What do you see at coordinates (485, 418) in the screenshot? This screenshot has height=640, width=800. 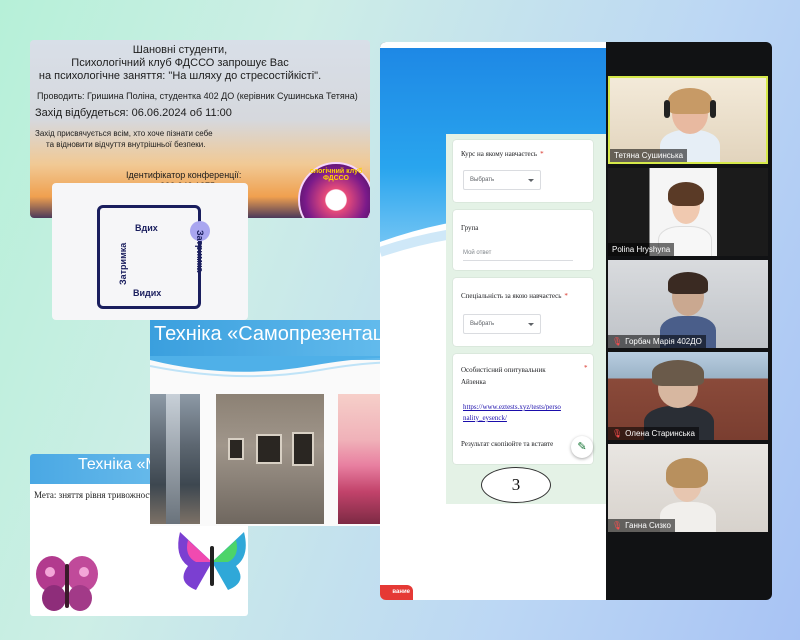 I see `eysenck-test-link-cont: nality_eysenck/` at bounding box center [485, 418].